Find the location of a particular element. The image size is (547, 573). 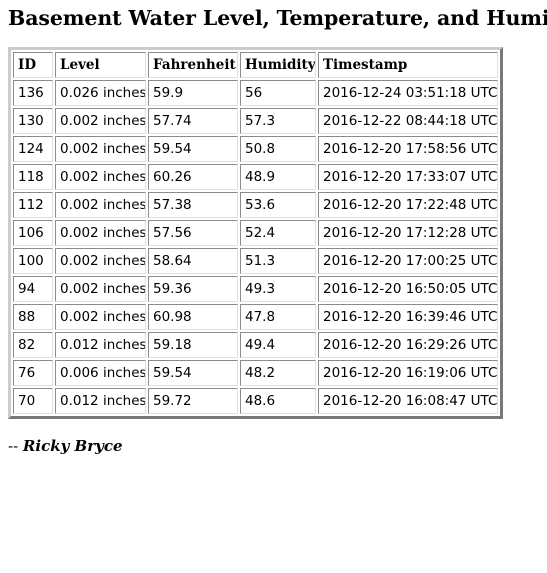

cell-id: 106 is located at coordinates (33, 233).